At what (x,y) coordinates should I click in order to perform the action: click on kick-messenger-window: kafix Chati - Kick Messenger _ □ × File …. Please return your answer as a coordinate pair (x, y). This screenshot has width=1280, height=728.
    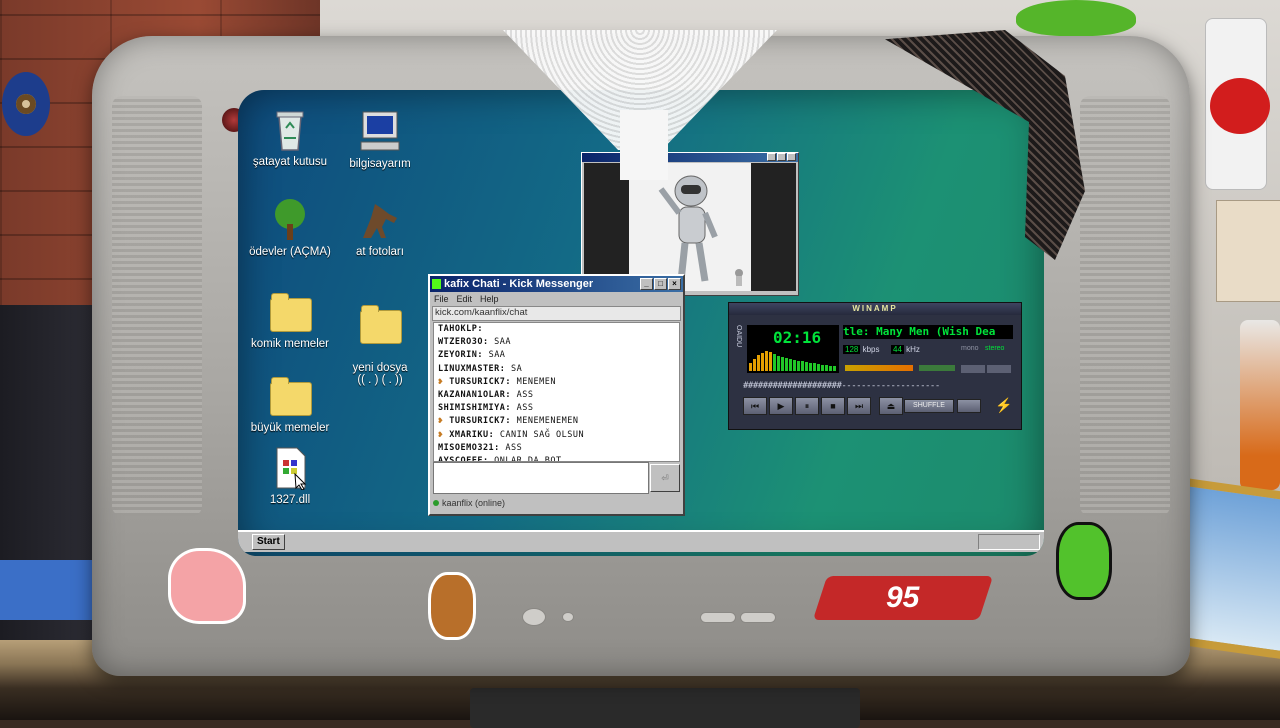
    Looking at the image, I should click on (556, 395).